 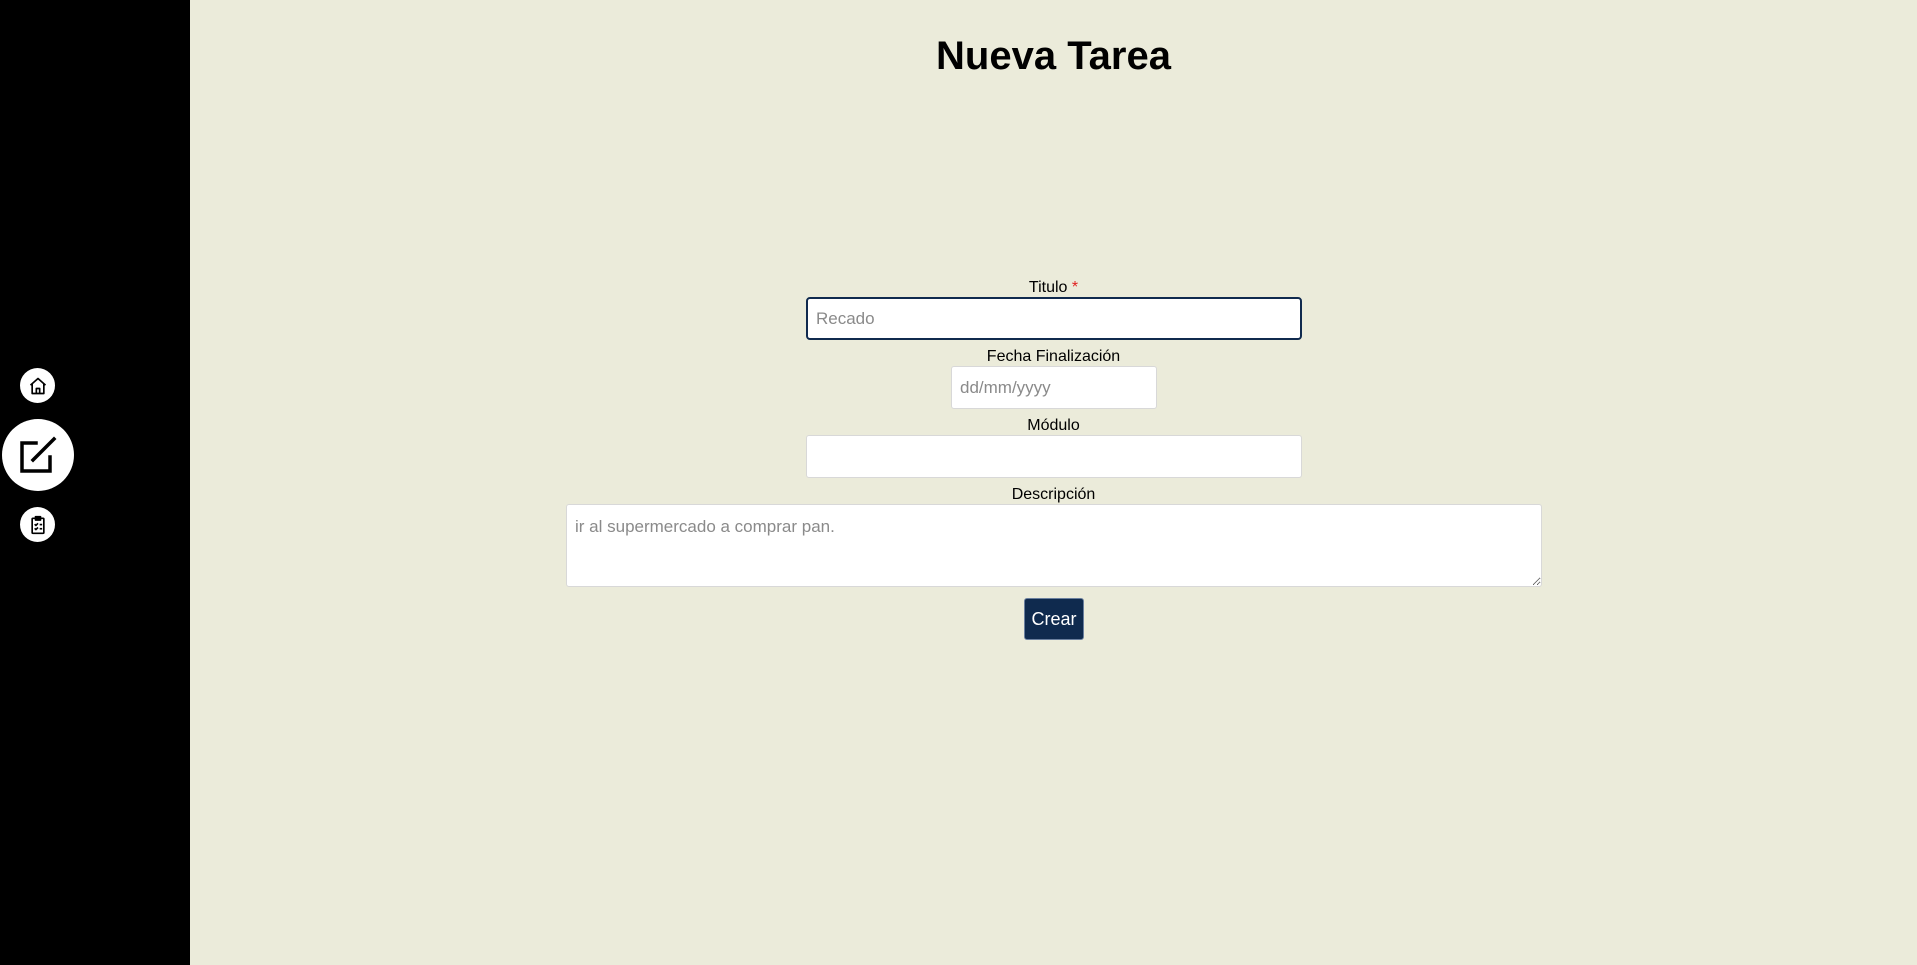 What do you see at coordinates (1053, 494) in the screenshot?
I see `descripcion-label: Descripción` at bounding box center [1053, 494].